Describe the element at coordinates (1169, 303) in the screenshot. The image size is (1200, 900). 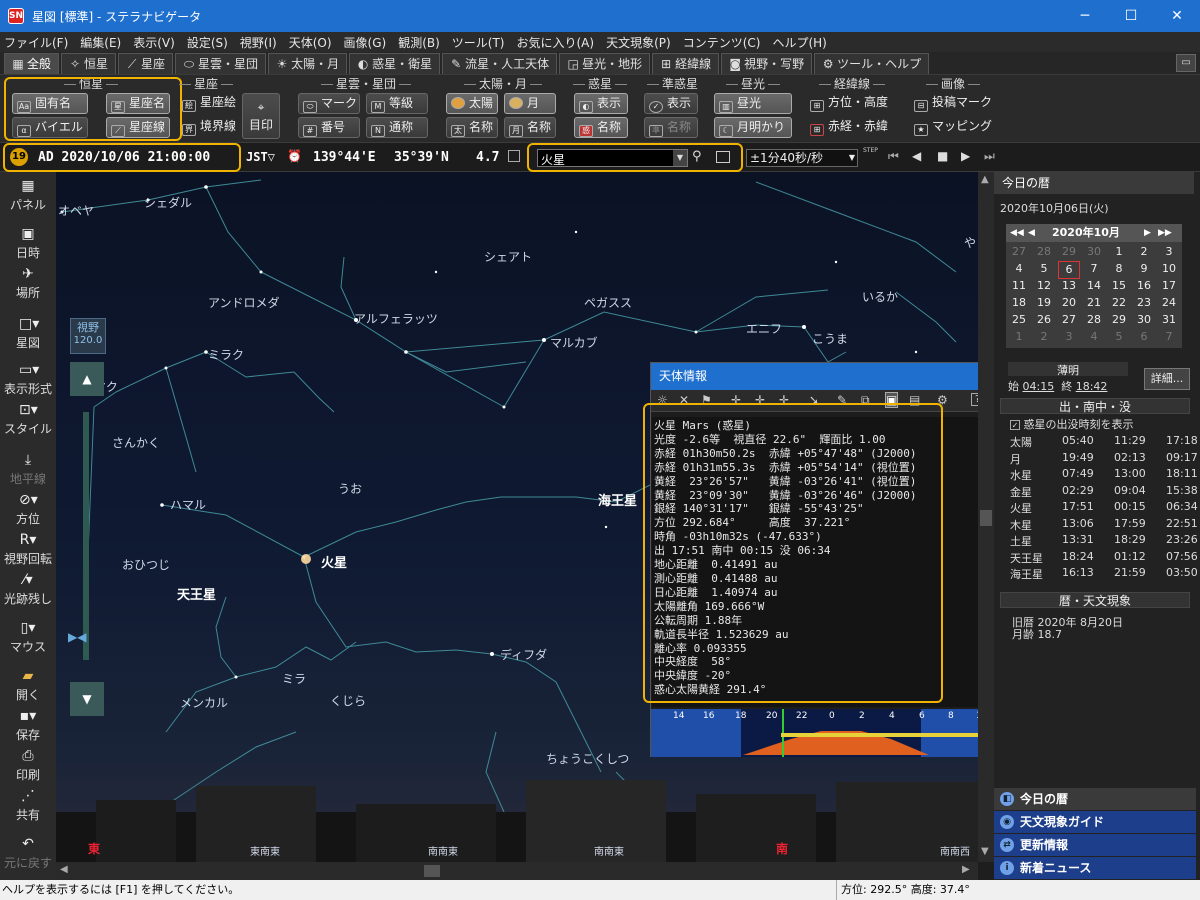
I see `calendar-day: 24` at that location.